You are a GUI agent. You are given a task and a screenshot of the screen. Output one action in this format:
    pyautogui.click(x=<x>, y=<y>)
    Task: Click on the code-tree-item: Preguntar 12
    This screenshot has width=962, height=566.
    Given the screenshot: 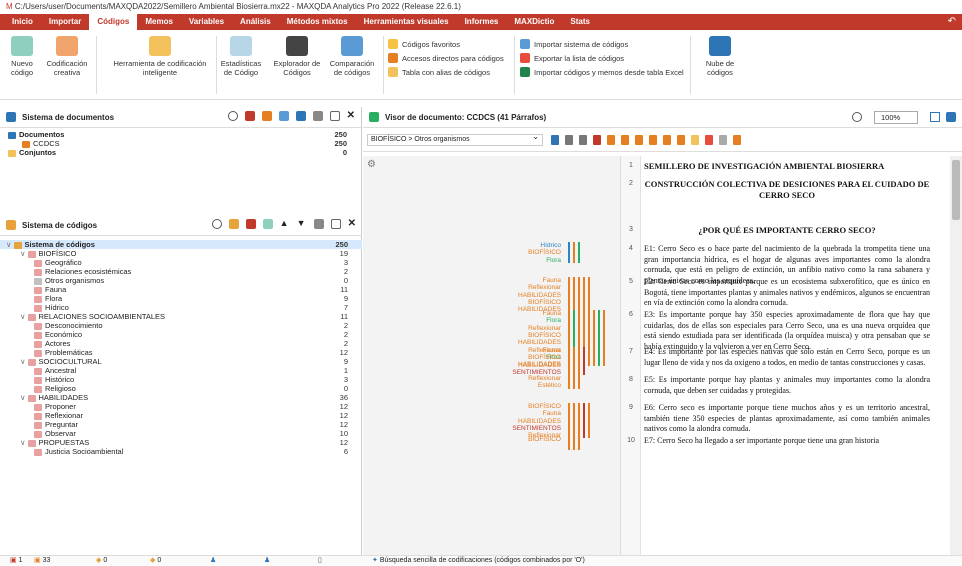 What is the action you would take?
    pyautogui.click(x=181, y=424)
    